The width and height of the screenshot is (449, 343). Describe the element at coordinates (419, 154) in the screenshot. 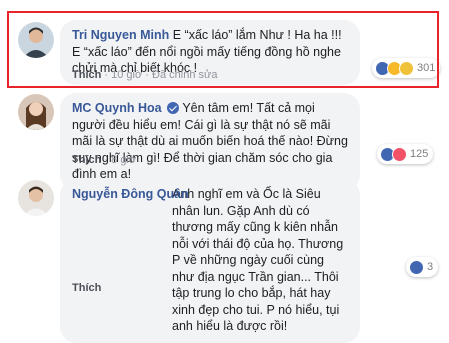

I see `reaction-count: 125` at that location.